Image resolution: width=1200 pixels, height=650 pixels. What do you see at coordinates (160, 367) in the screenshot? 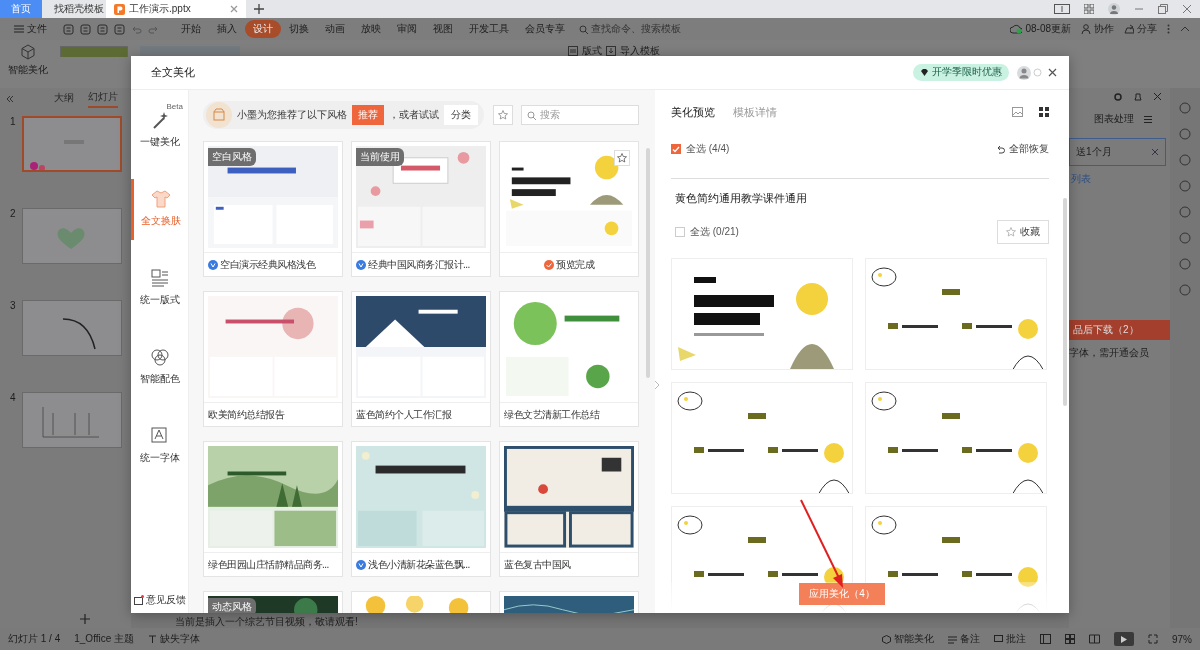
I see `nav-item: 智能配色` at bounding box center [160, 367].